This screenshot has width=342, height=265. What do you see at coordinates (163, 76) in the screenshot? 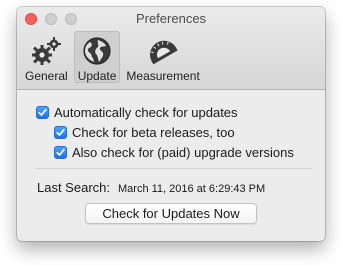
I see `tab-measurement-label: Measurement` at bounding box center [163, 76].